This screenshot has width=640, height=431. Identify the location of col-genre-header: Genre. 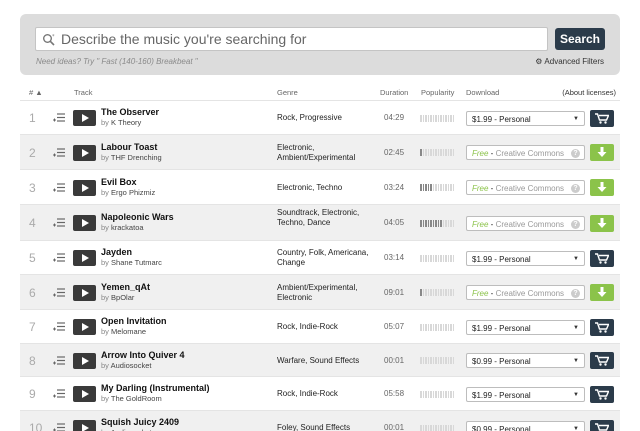
(287, 92).